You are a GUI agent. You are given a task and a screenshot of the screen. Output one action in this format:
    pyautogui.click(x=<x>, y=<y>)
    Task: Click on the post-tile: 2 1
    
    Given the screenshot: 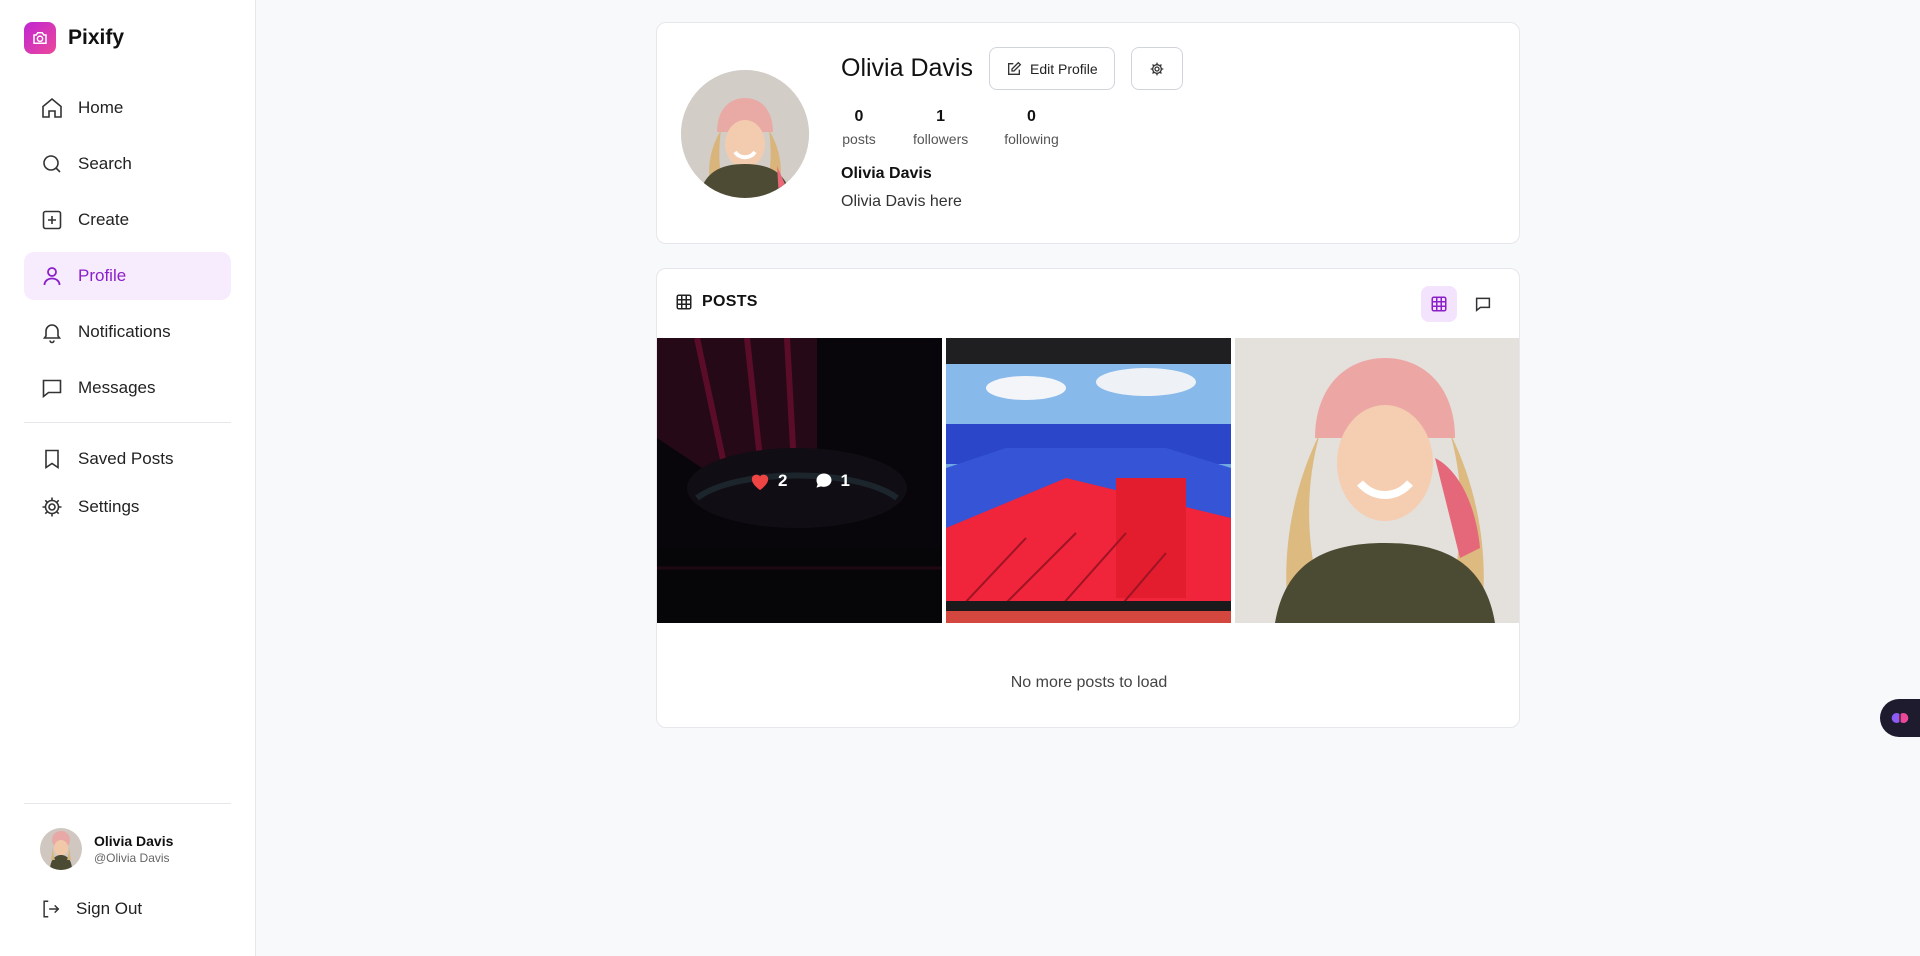 What is the action you would take?
    pyautogui.click(x=799, y=480)
    